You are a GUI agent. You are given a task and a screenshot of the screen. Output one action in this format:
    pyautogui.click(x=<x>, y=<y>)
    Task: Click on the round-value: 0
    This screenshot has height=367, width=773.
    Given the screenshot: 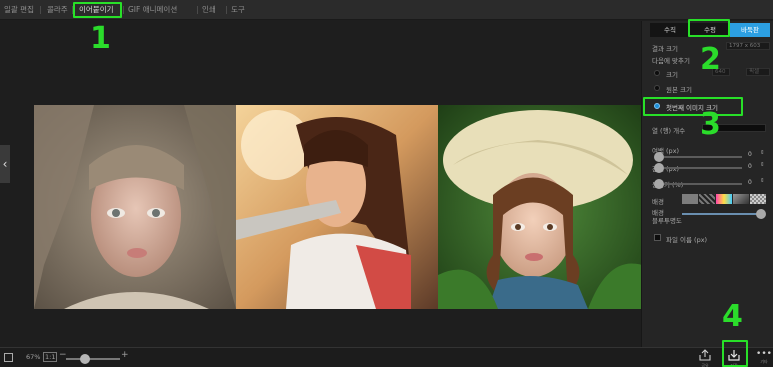 What is the action you would take?
    pyautogui.click(x=750, y=182)
    